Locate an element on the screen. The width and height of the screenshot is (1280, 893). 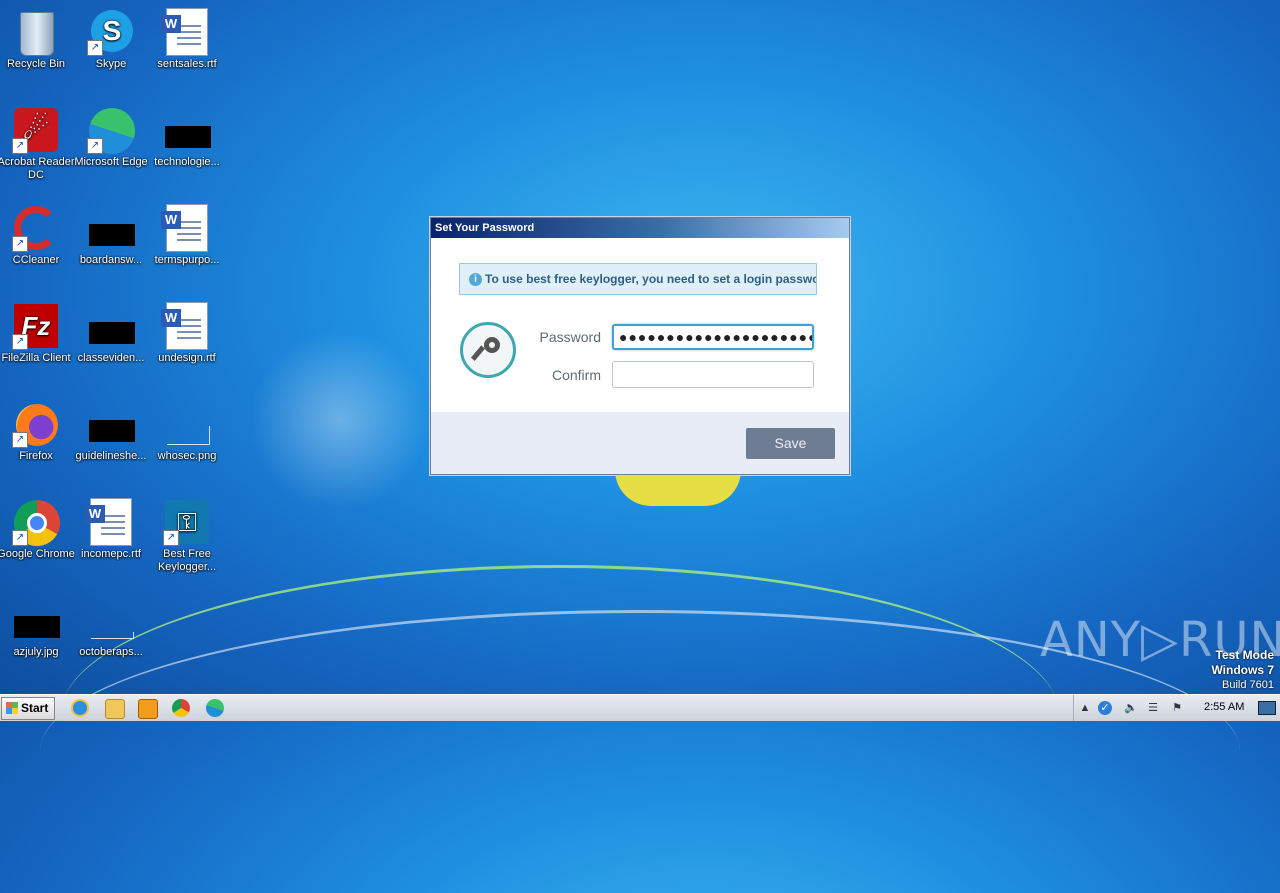
desktop-icon-chrome: ↗ Google Chrome is located at coordinates (37, 527).